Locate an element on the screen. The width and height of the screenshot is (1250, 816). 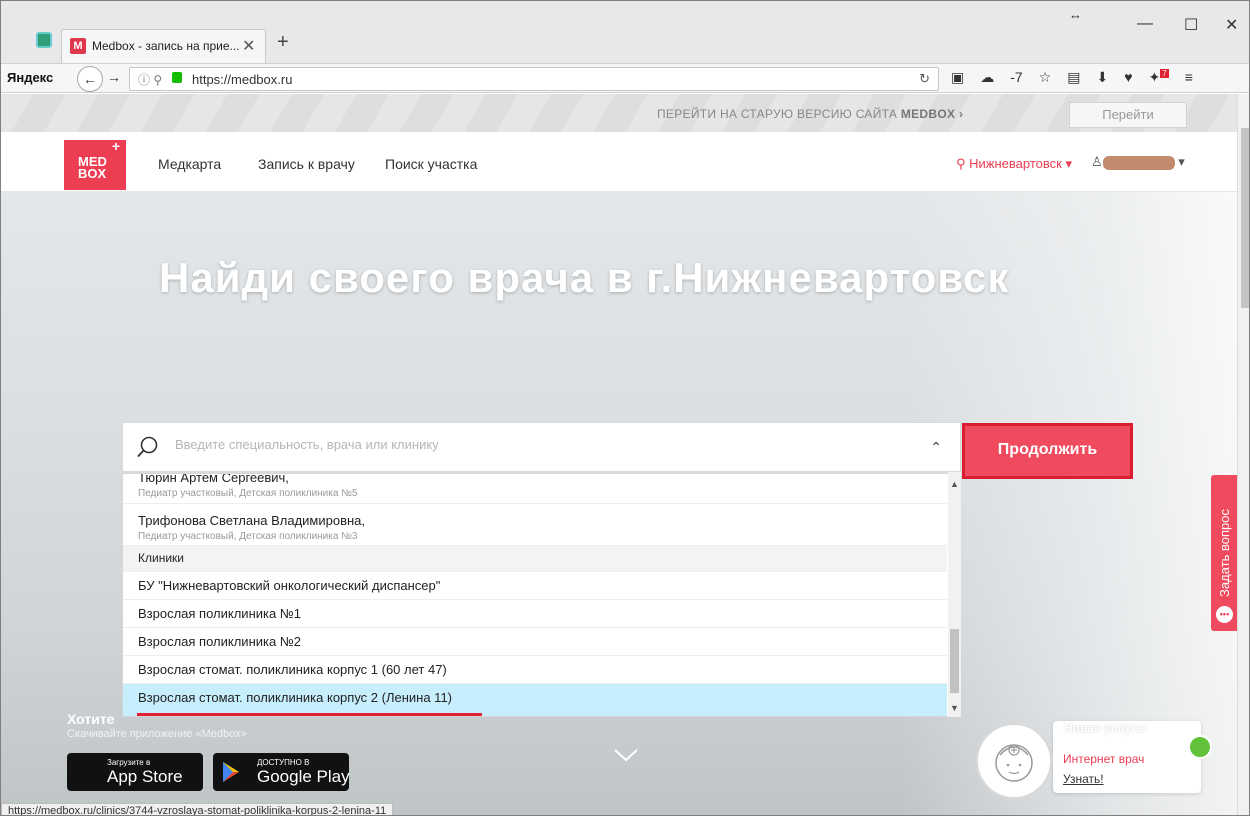
ask-question-label: Задать вопрос is located at coordinates (1224, 553).